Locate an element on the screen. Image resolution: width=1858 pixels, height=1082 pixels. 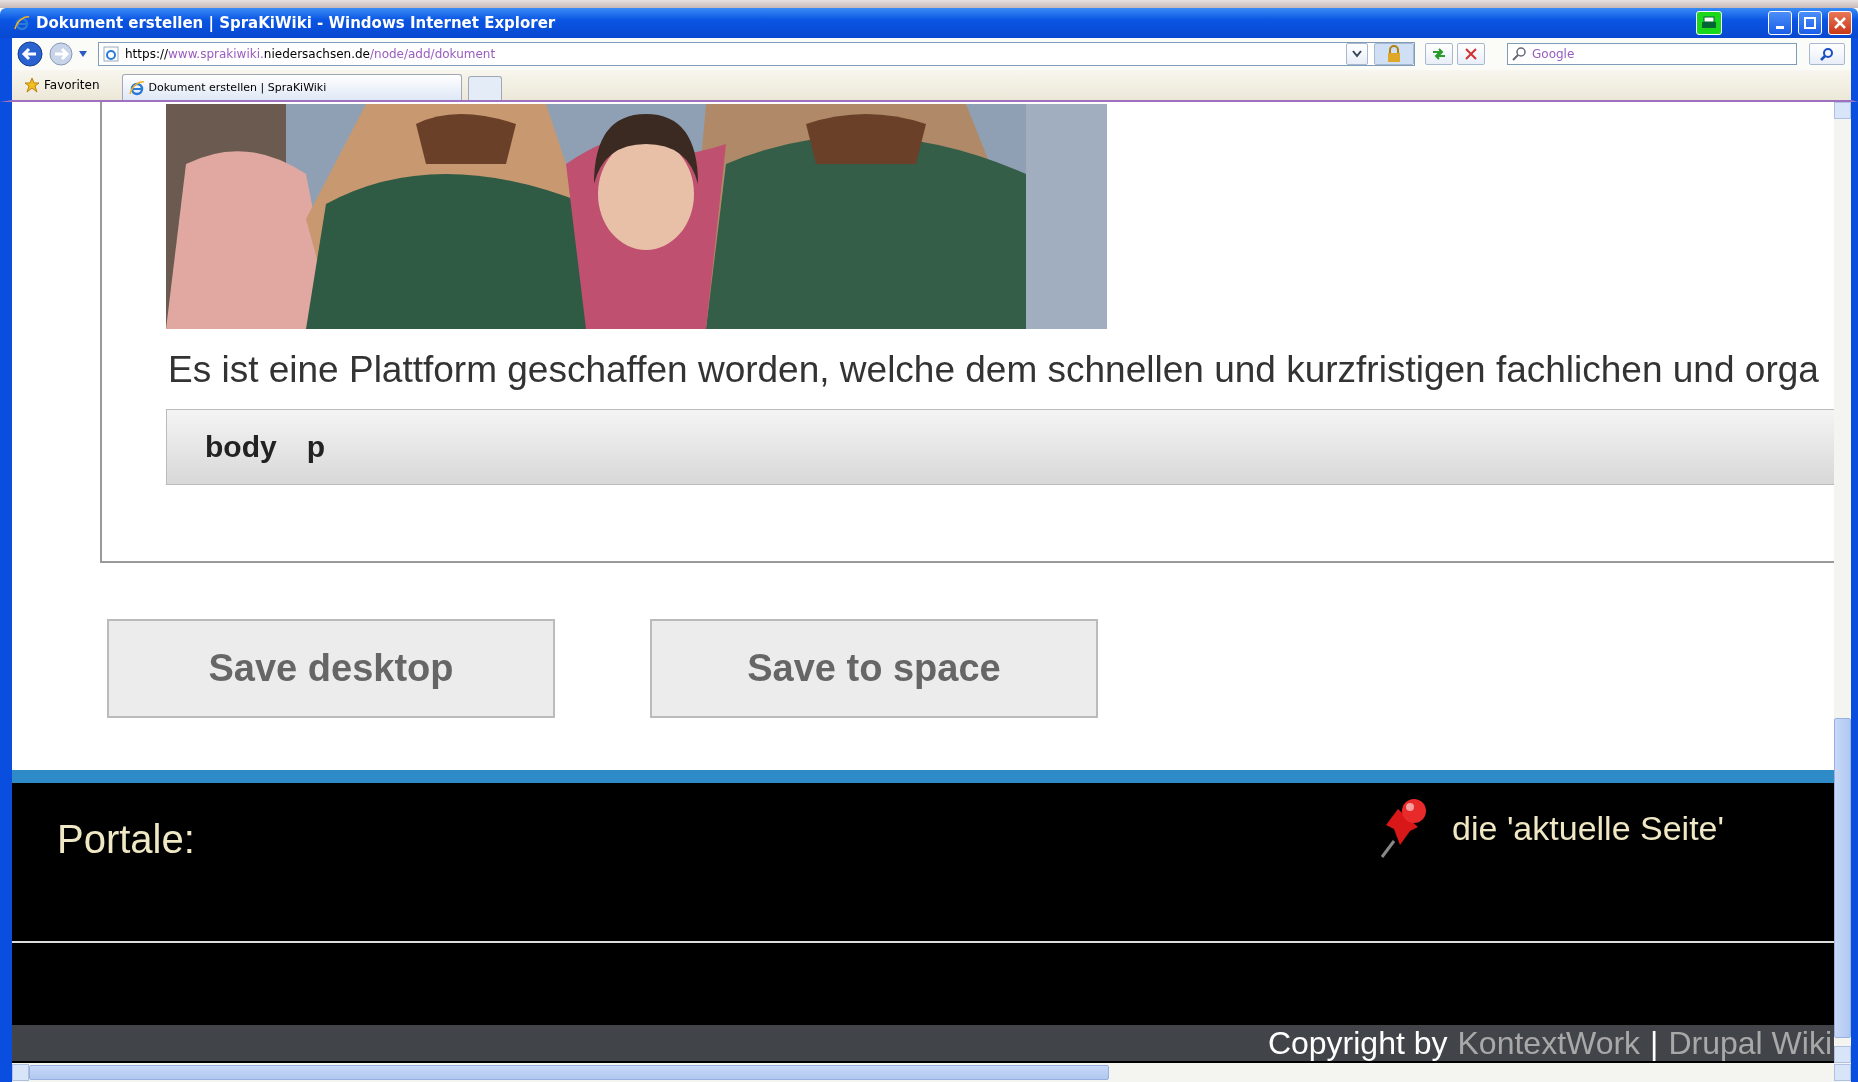
refresh-button is located at coordinates (1439, 54).